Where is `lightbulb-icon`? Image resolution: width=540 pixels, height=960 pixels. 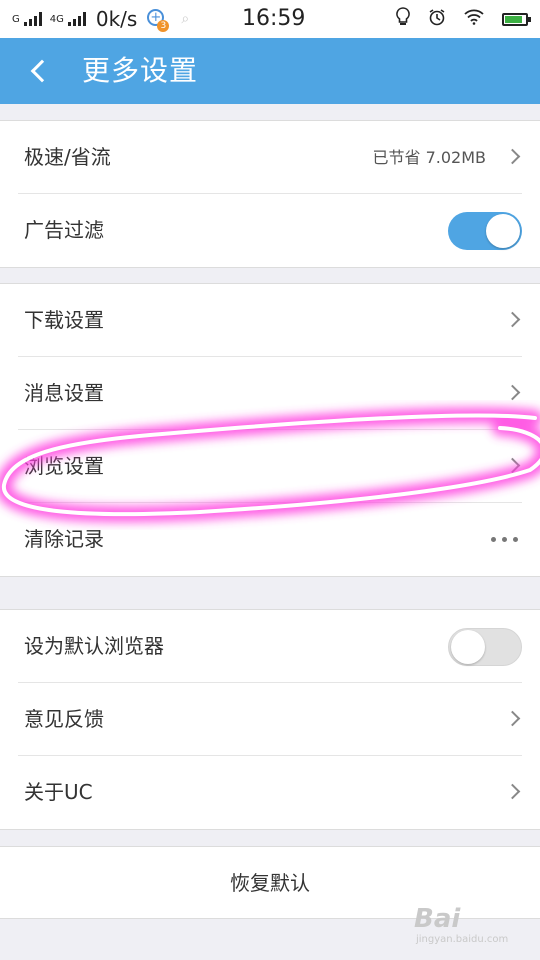
lightbulb-icon is located at coordinates (403, 19).